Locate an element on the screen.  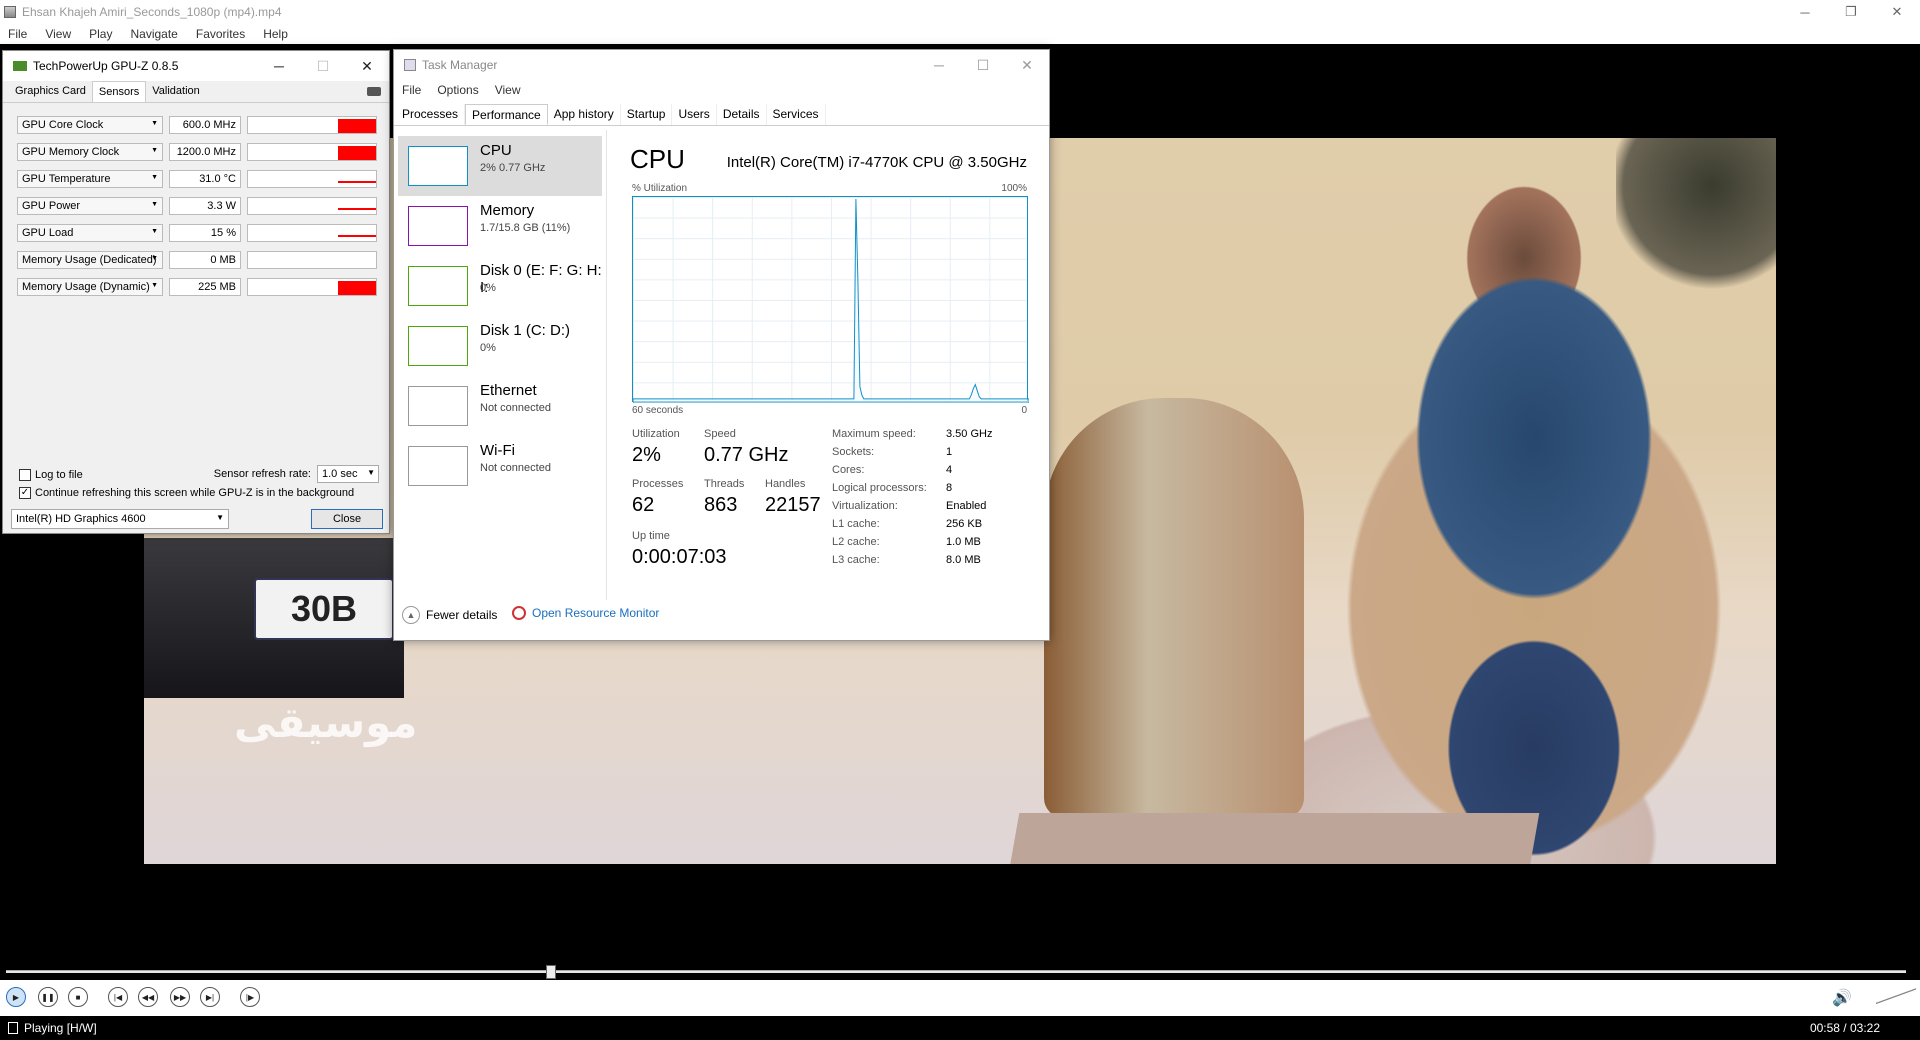
pause-button: ❚❚ is located at coordinates (48, 997).